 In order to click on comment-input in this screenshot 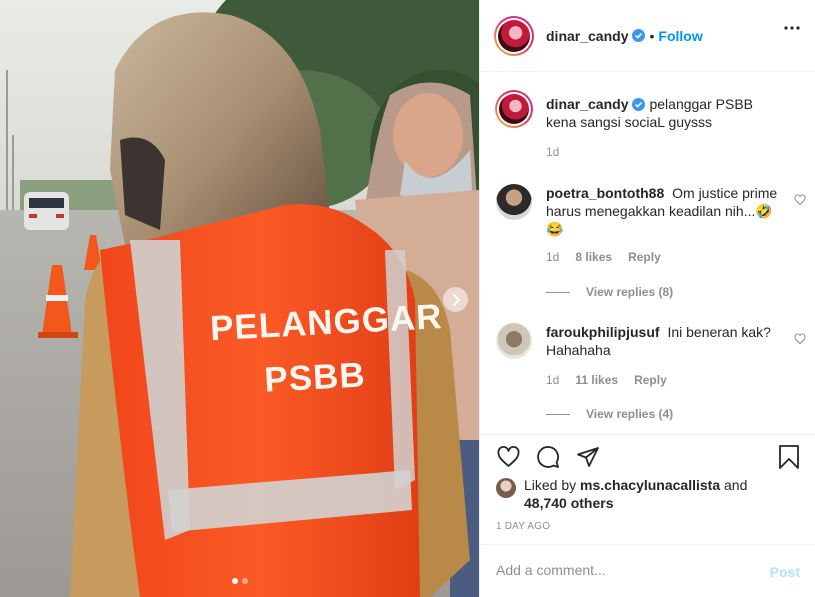, I will do `click(621, 570)`.